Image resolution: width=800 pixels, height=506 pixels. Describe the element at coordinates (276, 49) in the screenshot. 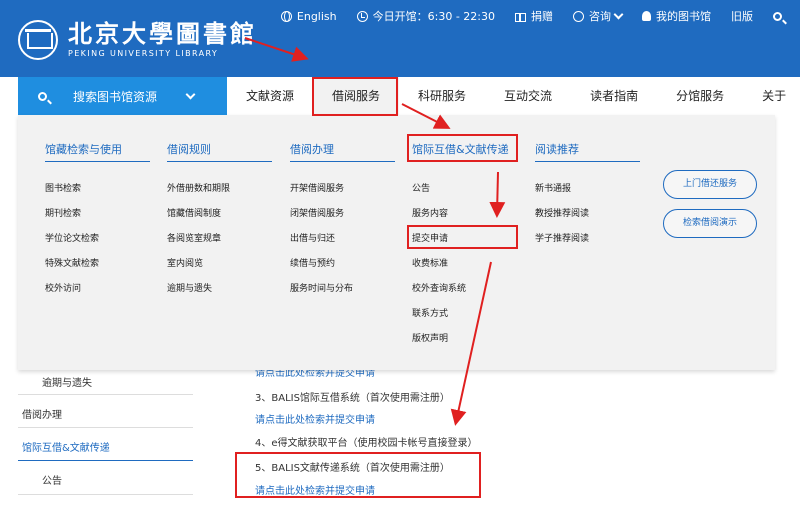

I see `arrow-to-borrowing` at that location.